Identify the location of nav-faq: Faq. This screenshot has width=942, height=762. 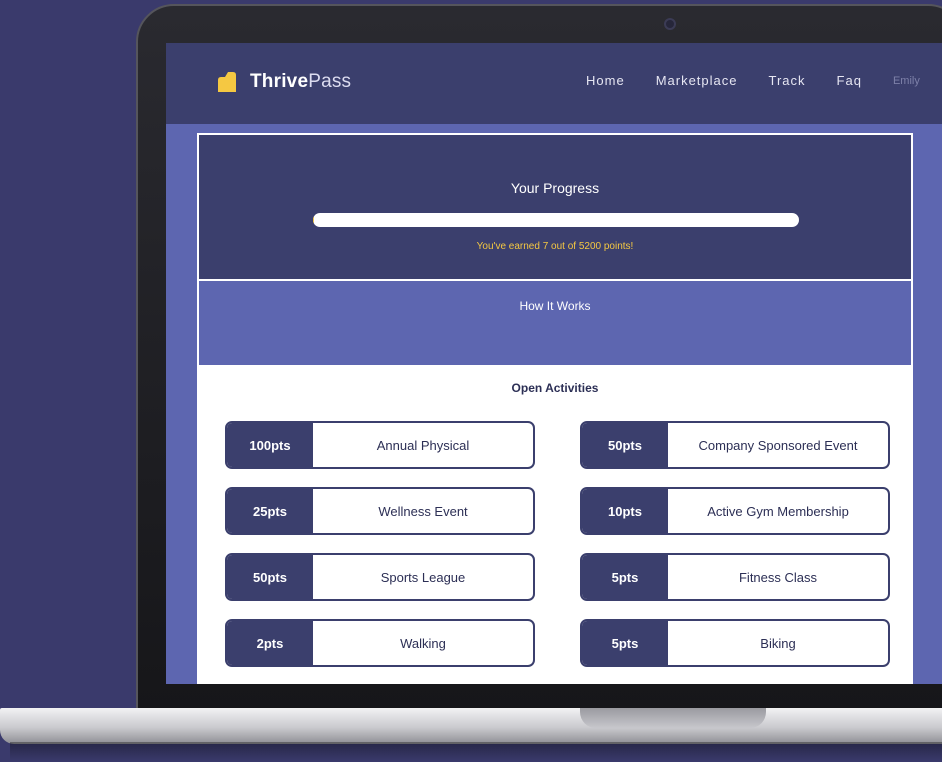
(849, 80).